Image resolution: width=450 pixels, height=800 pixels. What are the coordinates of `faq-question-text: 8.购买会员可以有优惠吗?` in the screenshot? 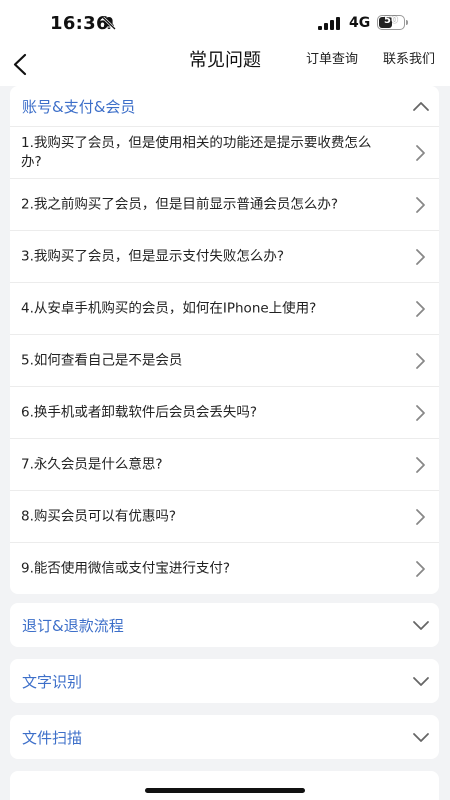 It's located at (99, 516).